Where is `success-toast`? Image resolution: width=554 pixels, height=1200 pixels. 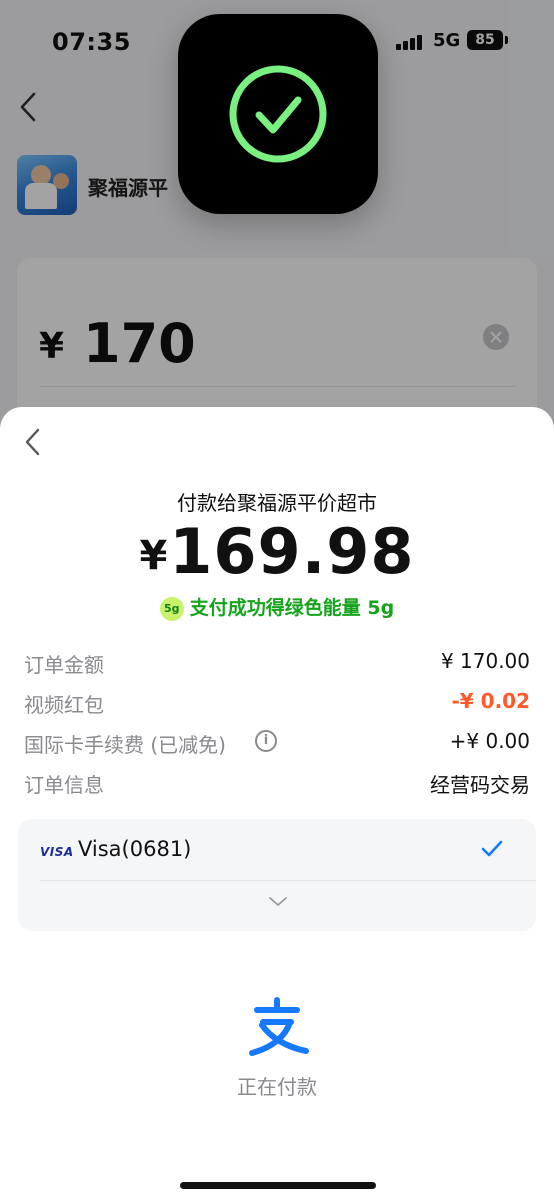
success-toast is located at coordinates (278, 114).